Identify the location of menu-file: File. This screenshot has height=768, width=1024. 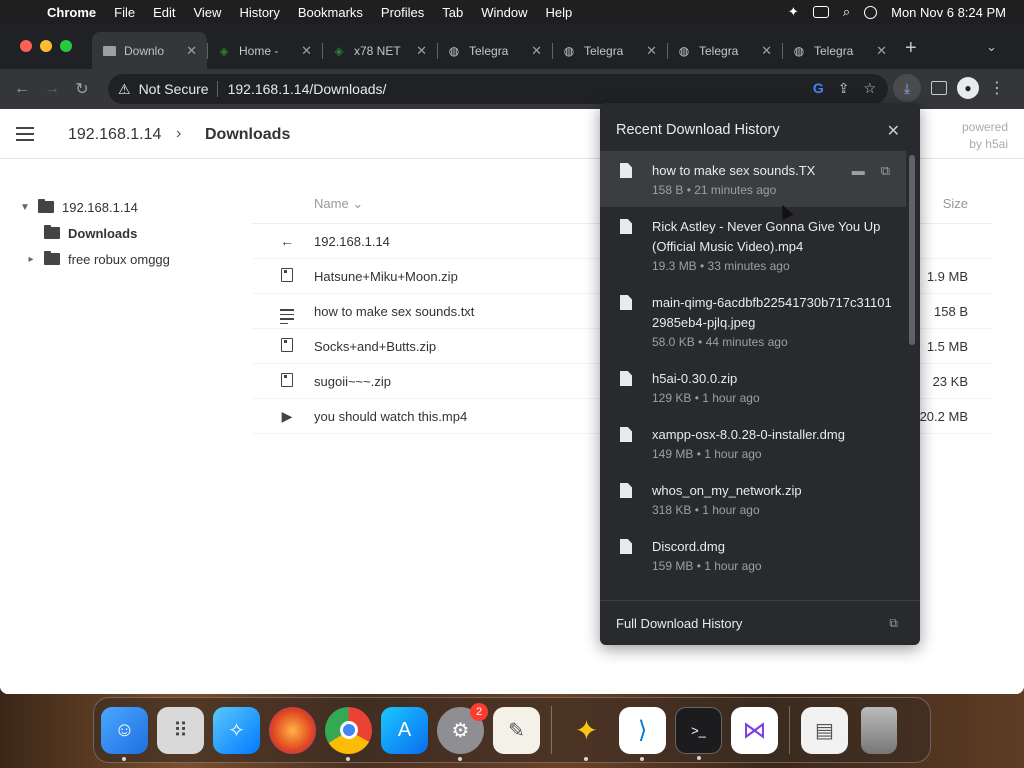
(124, 12).